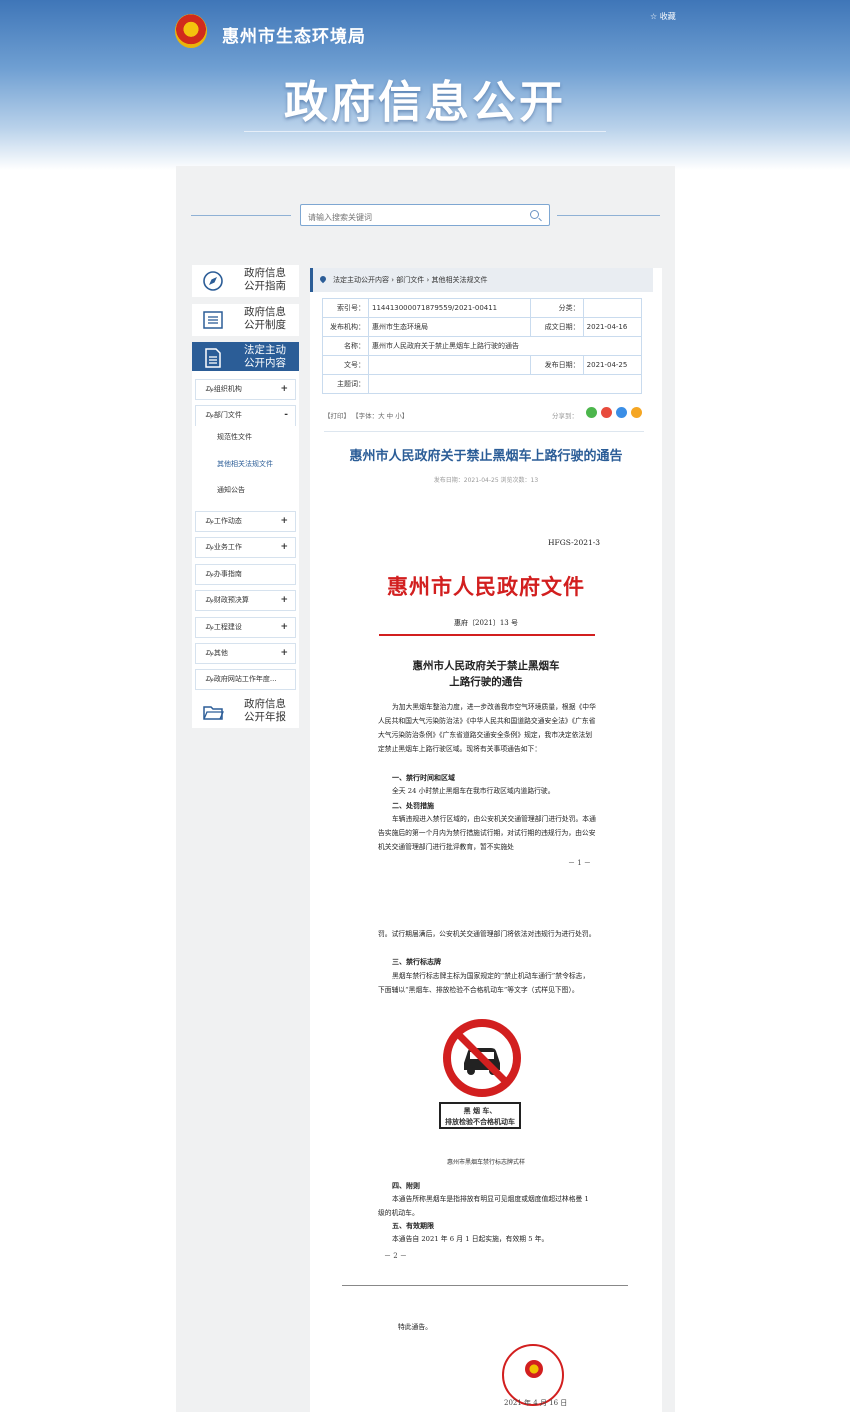  Describe the element at coordinates (485, 1162) in the screenshot. I see `sign-caption: 惠州市黑烟车禁行标志牌式样` at that location.